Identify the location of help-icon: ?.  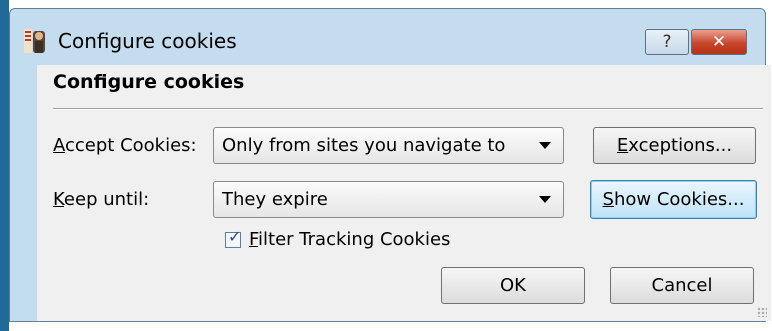
(667, 42).